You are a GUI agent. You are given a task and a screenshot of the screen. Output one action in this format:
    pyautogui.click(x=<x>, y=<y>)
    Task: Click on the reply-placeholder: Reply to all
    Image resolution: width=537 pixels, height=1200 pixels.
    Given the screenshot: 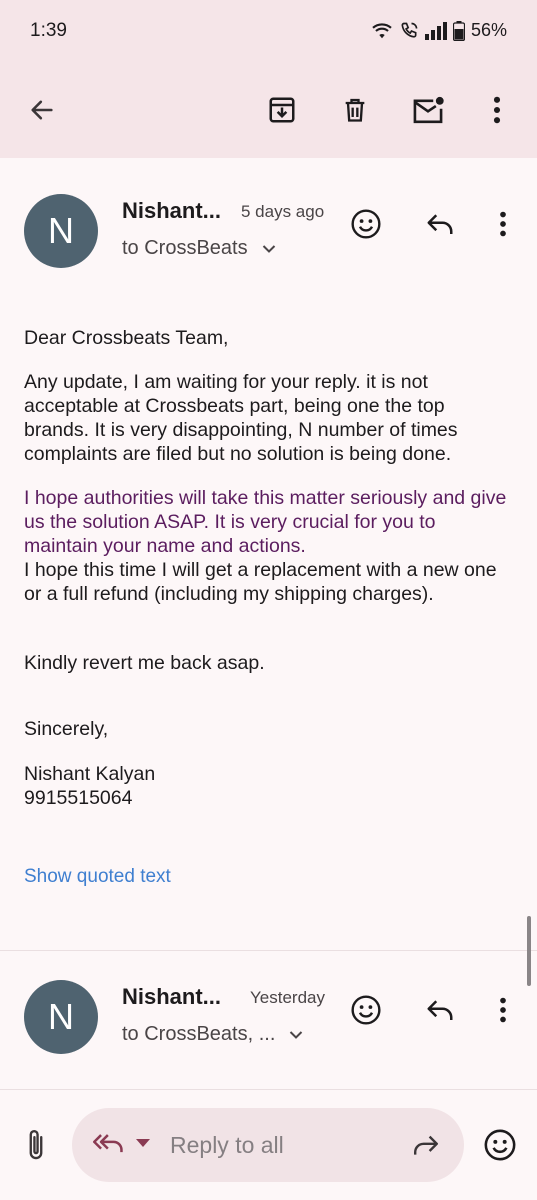 What is the action you would take?
    pyautogui.click(x=227, y=1145)
    